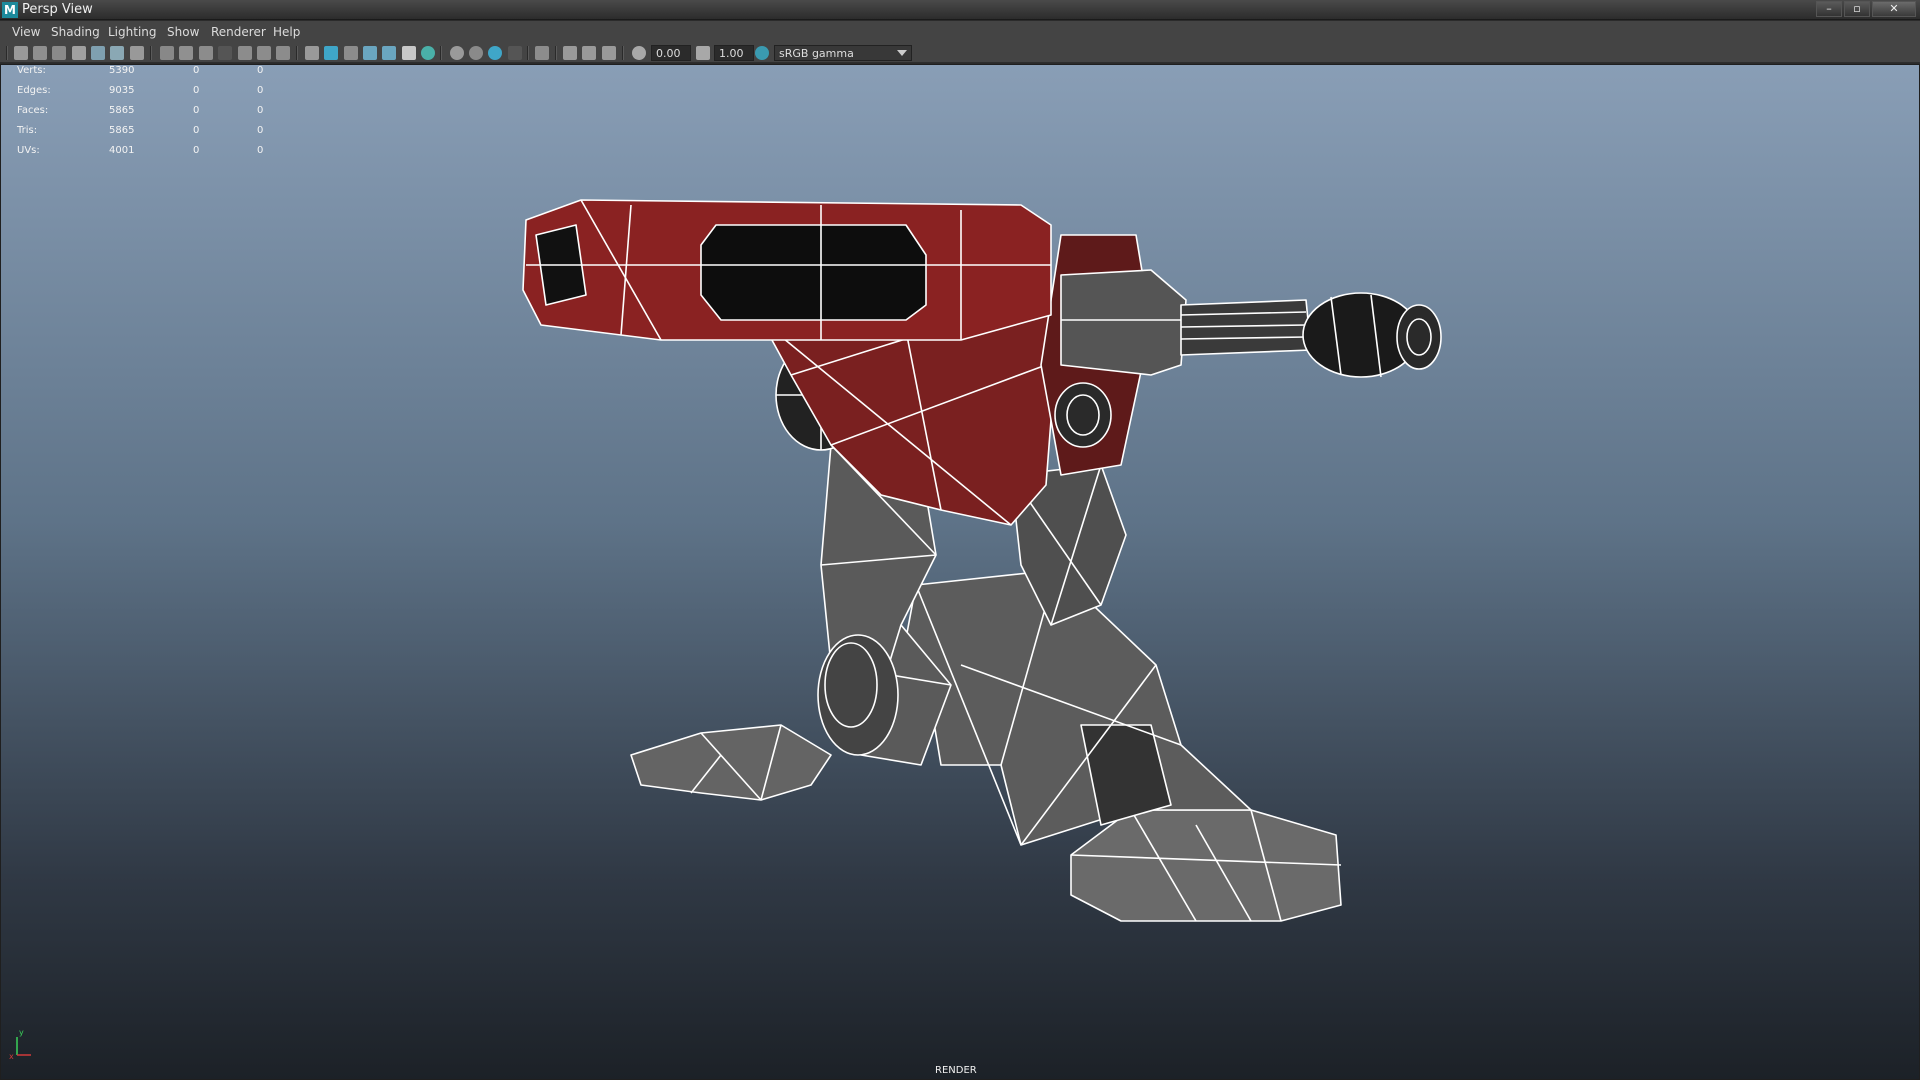 Image resolution: width=1920 pixels, height=1080 pixels. I want to click on camera-name-label: RENDER, so click(956, 1070).